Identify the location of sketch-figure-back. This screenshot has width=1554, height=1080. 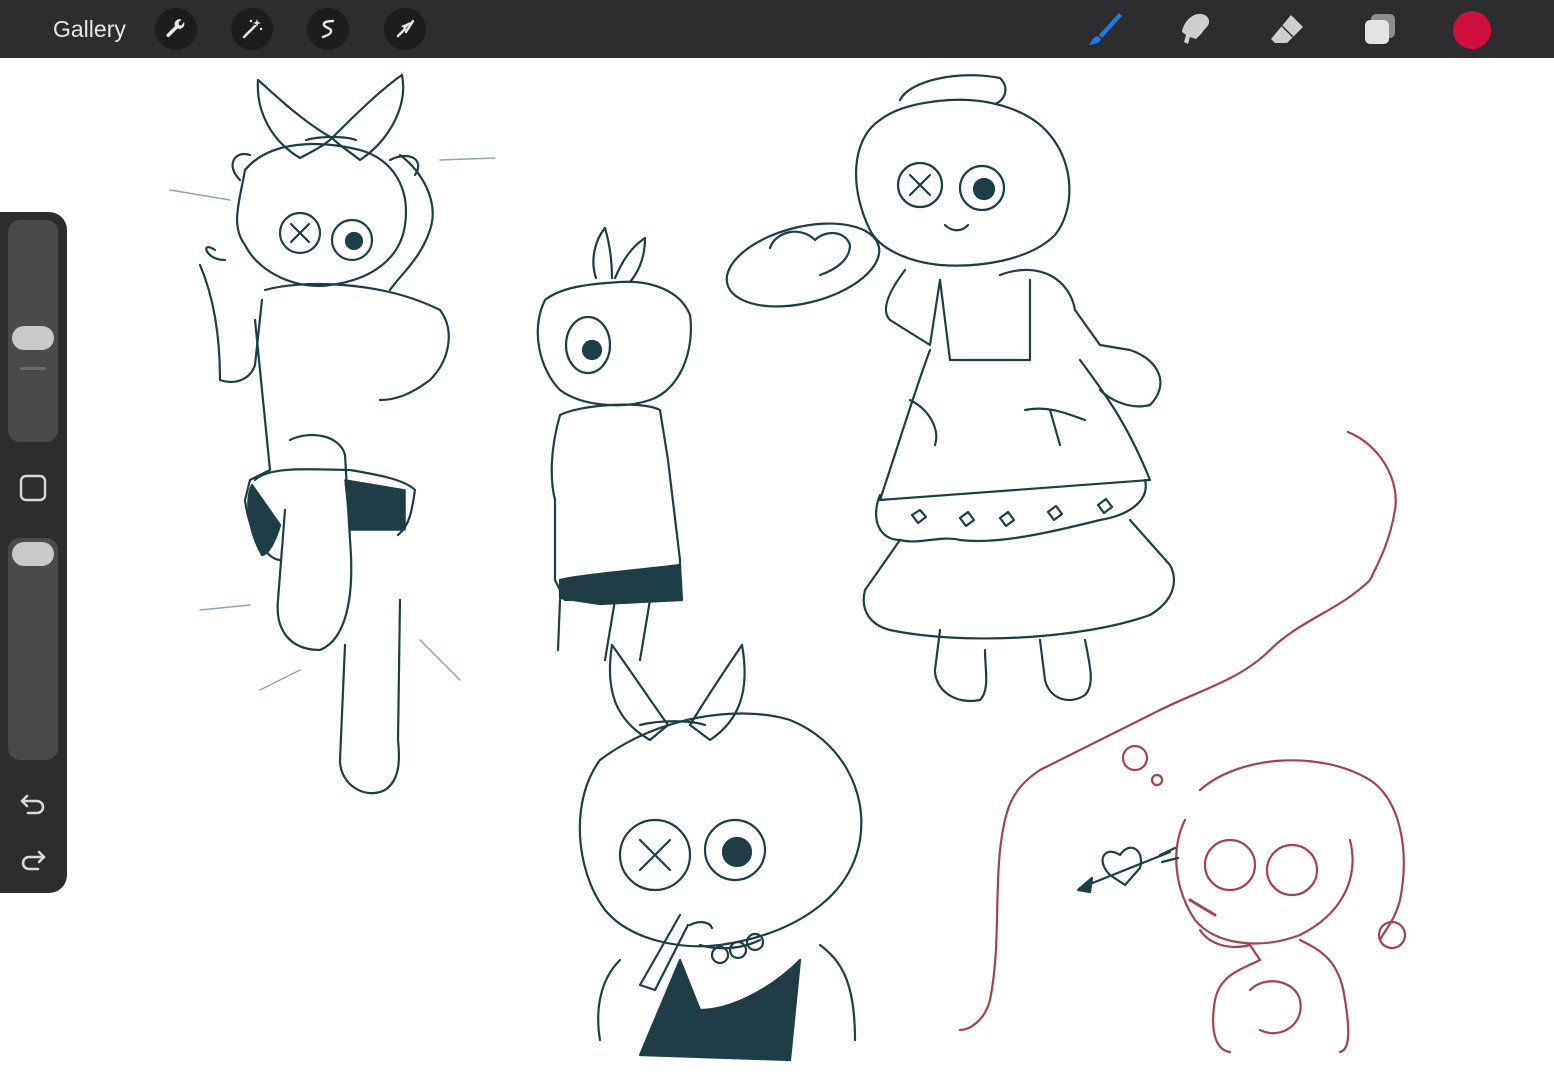
(614, 444).